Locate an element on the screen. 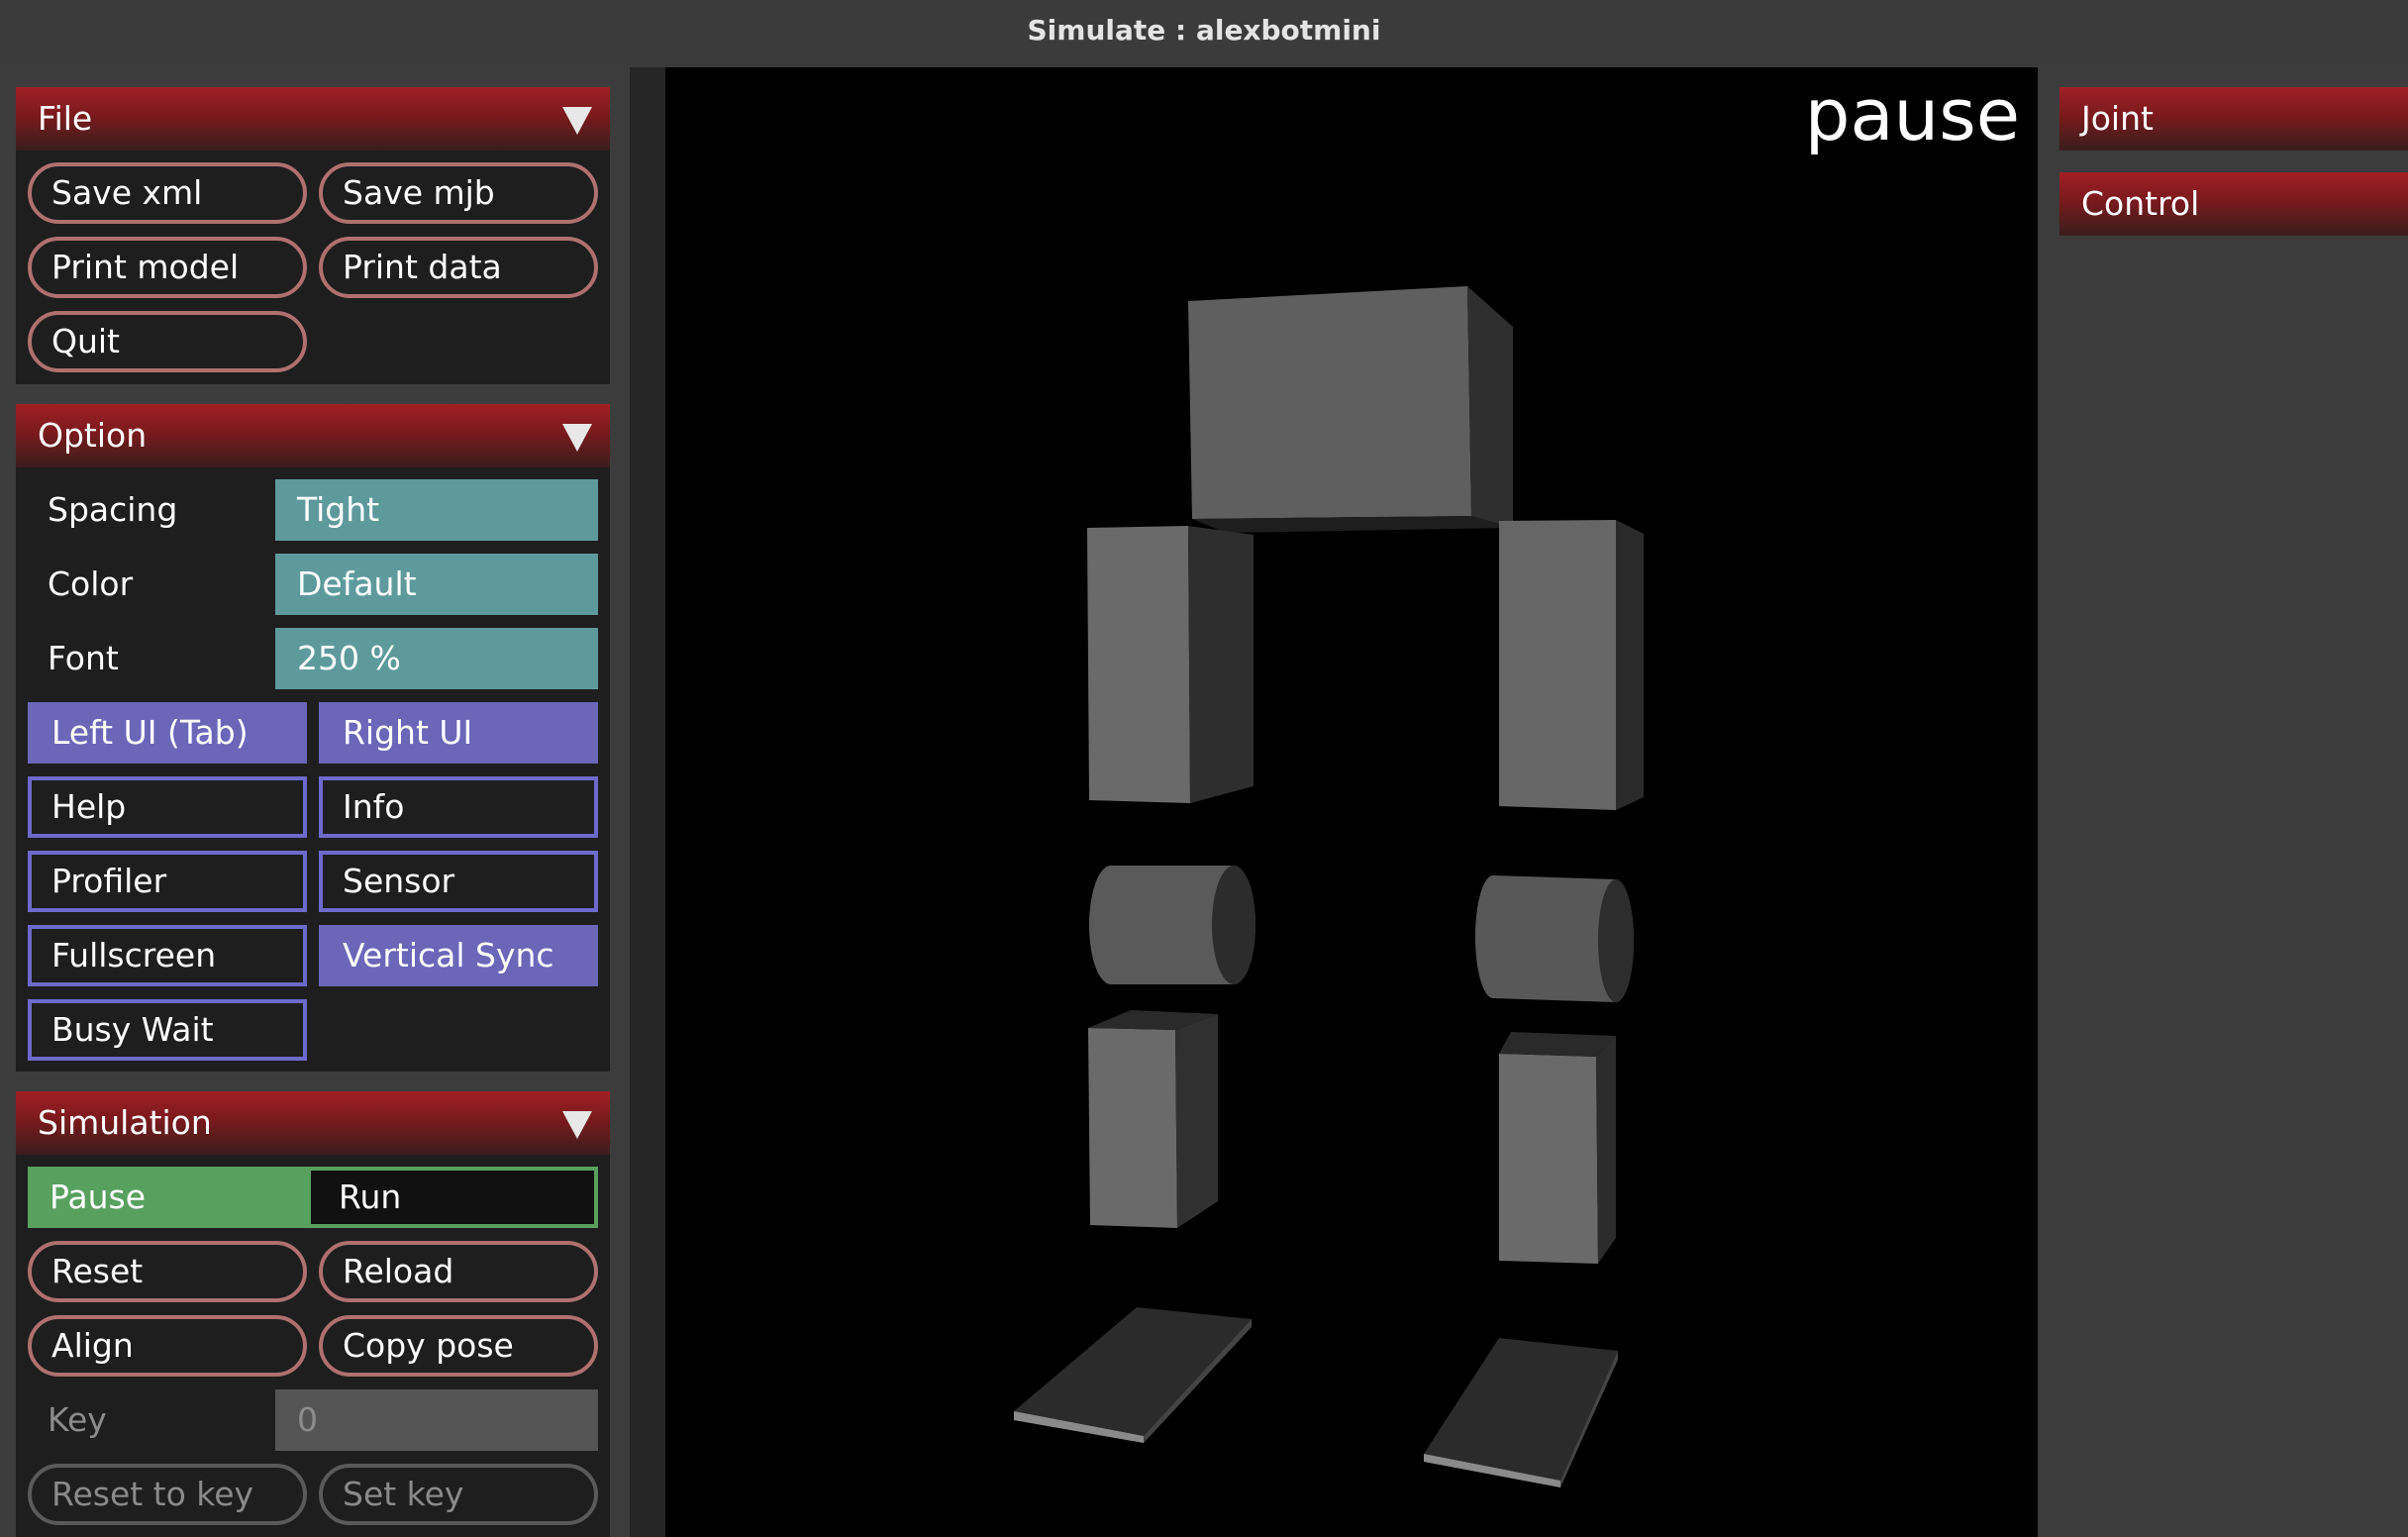  color-label: Color is located at coordinates (91, 584).